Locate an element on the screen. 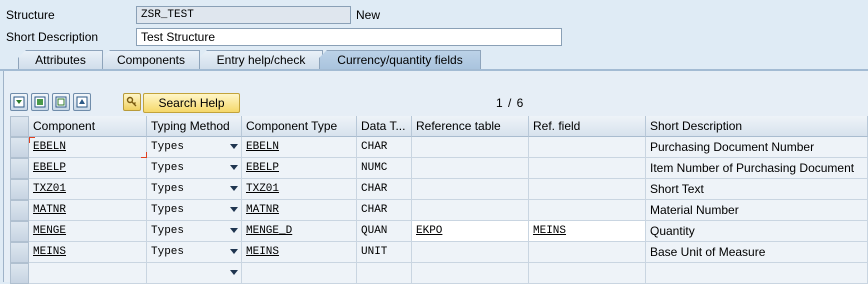 This screenshot has height=284, width=868. short-description-cell: Short Text is located at coordinates (757, 189).